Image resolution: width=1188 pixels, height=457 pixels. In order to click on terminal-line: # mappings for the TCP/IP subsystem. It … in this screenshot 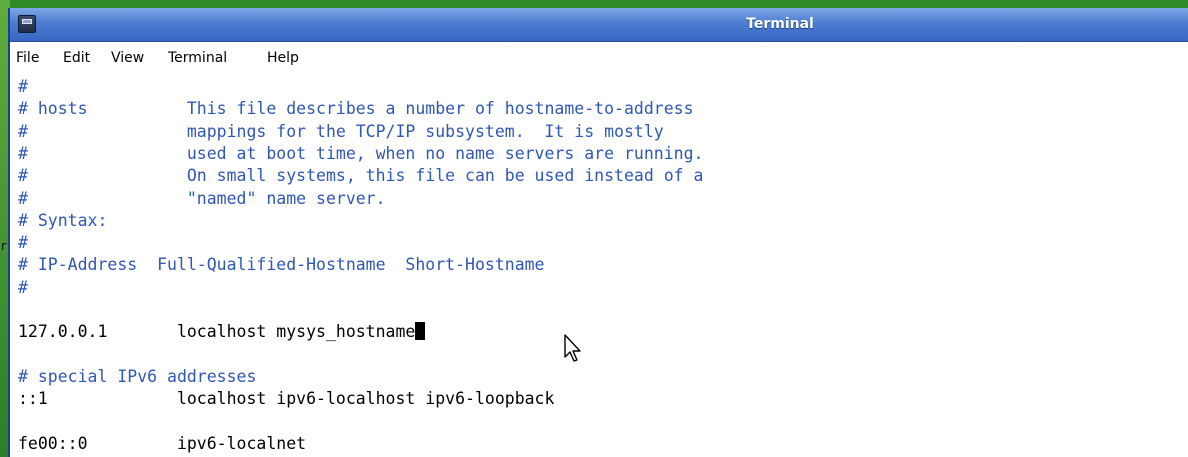, I will do `click(341, 132)`.